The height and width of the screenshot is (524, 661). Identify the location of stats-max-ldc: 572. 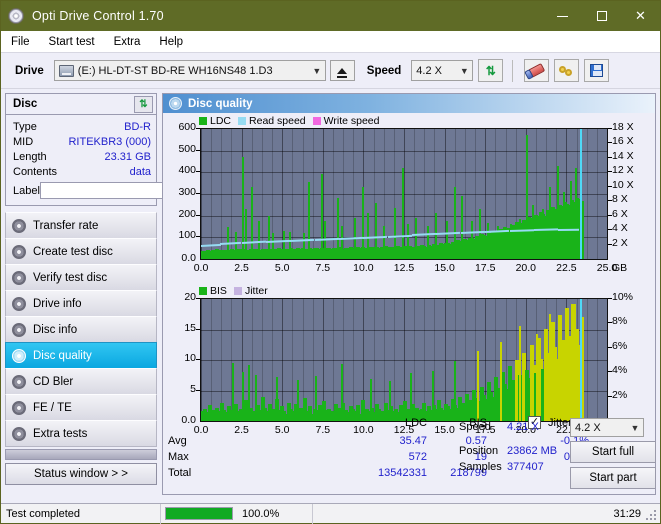
(417, 457).